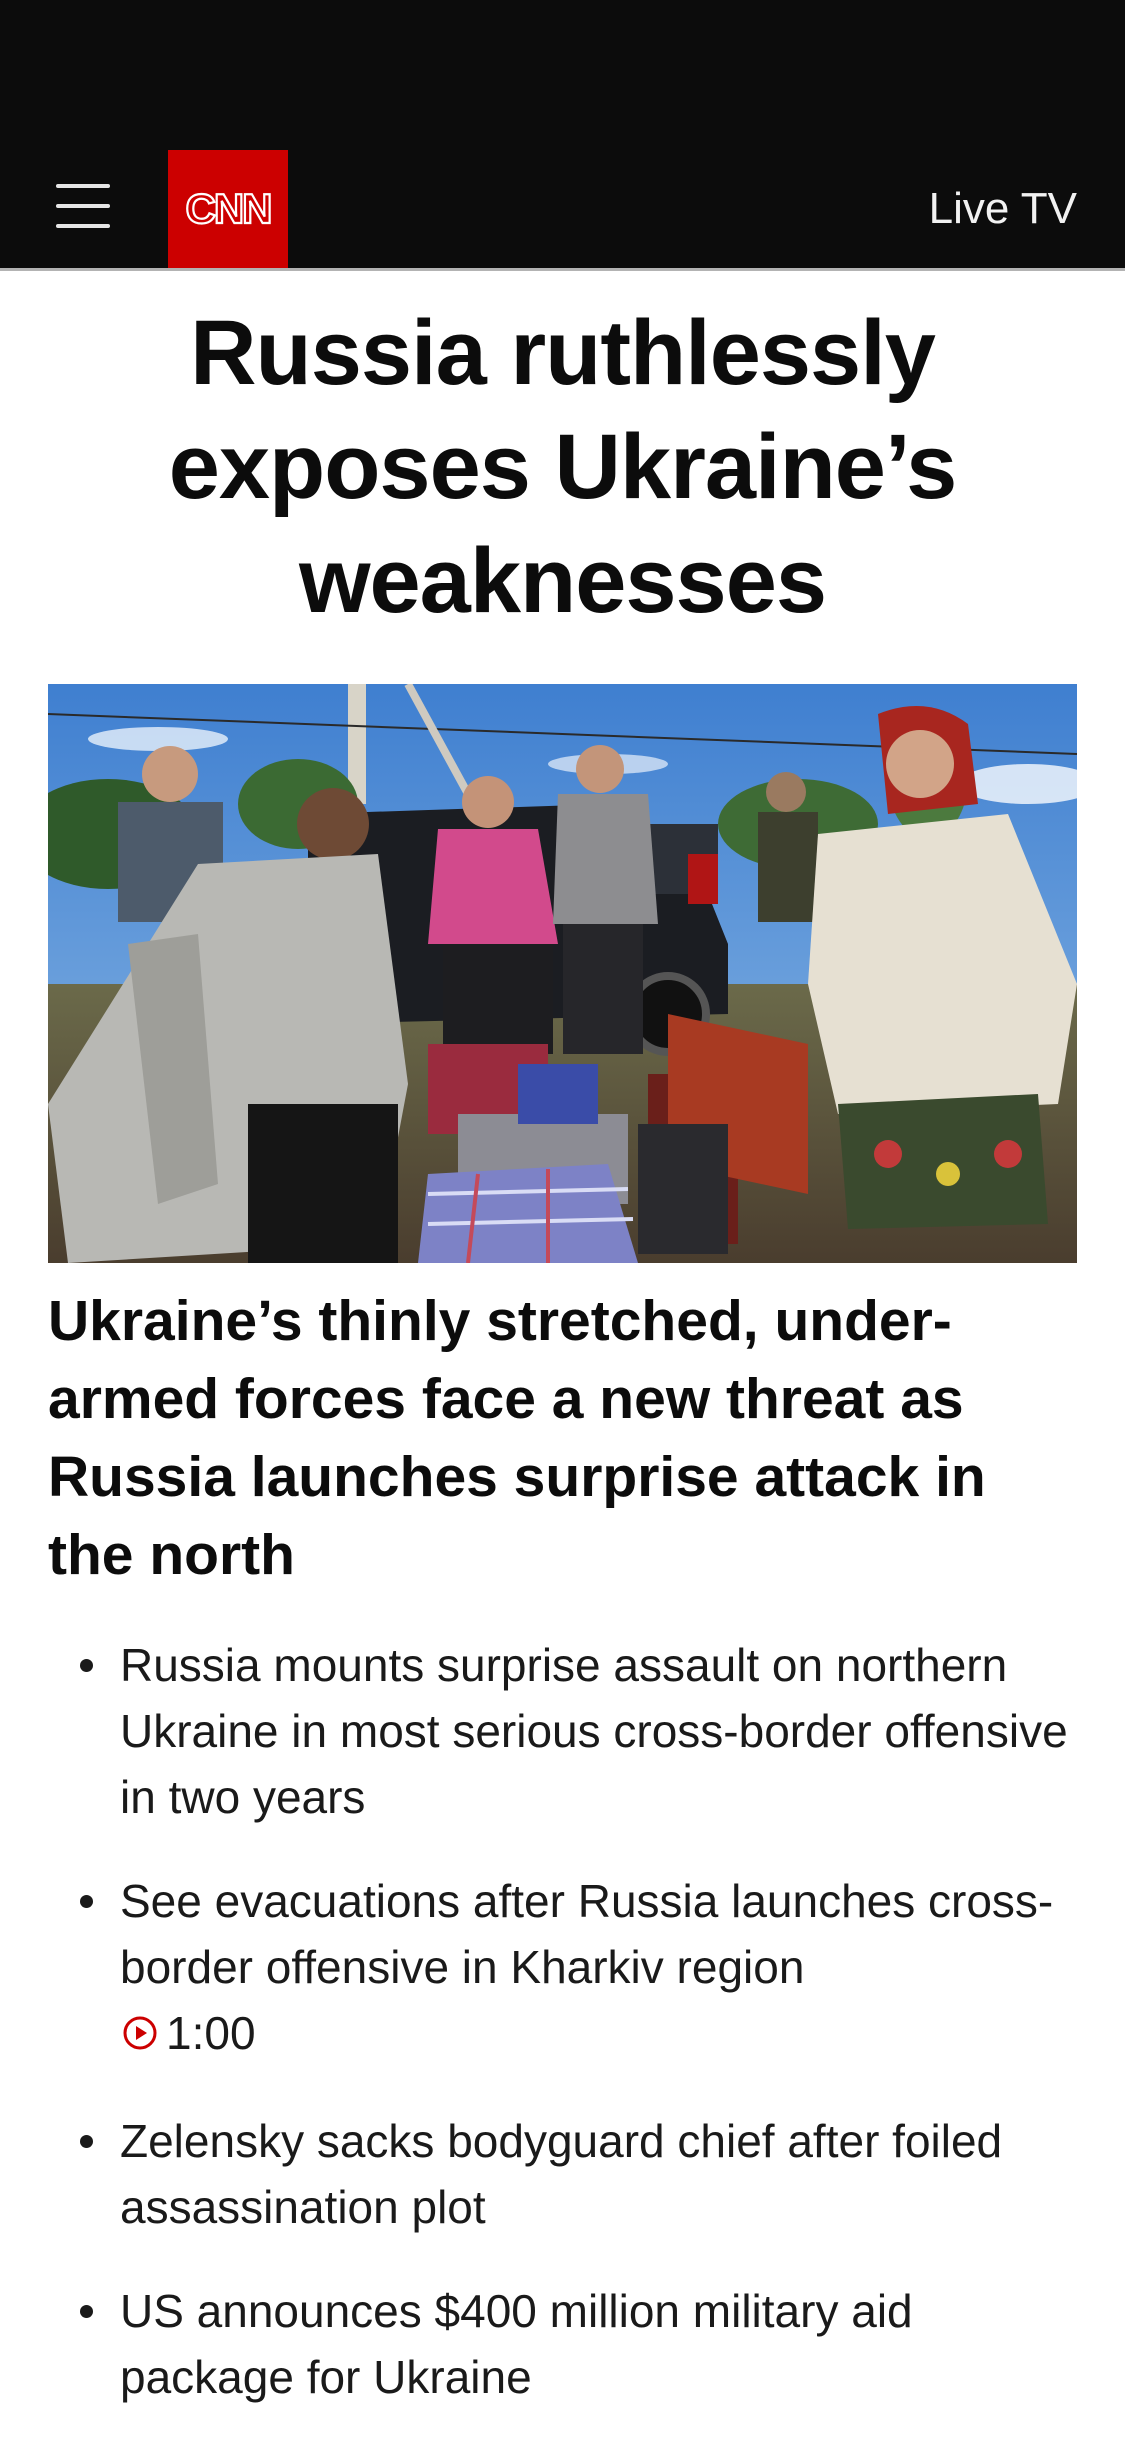 This screenshot has height=2448, width=1125. What do you see at coordinates (83, 206) in the screenshot?
I see `hamburger-menu-icon` at bounding box center [83, 206].